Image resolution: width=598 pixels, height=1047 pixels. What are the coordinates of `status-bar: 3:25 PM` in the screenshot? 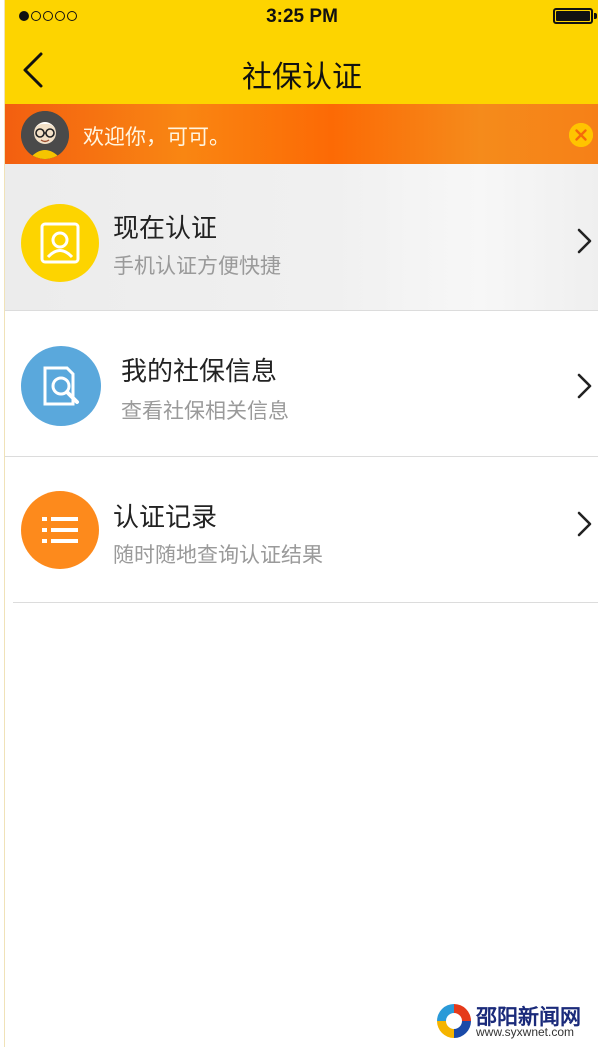 It's located at (301, 17).